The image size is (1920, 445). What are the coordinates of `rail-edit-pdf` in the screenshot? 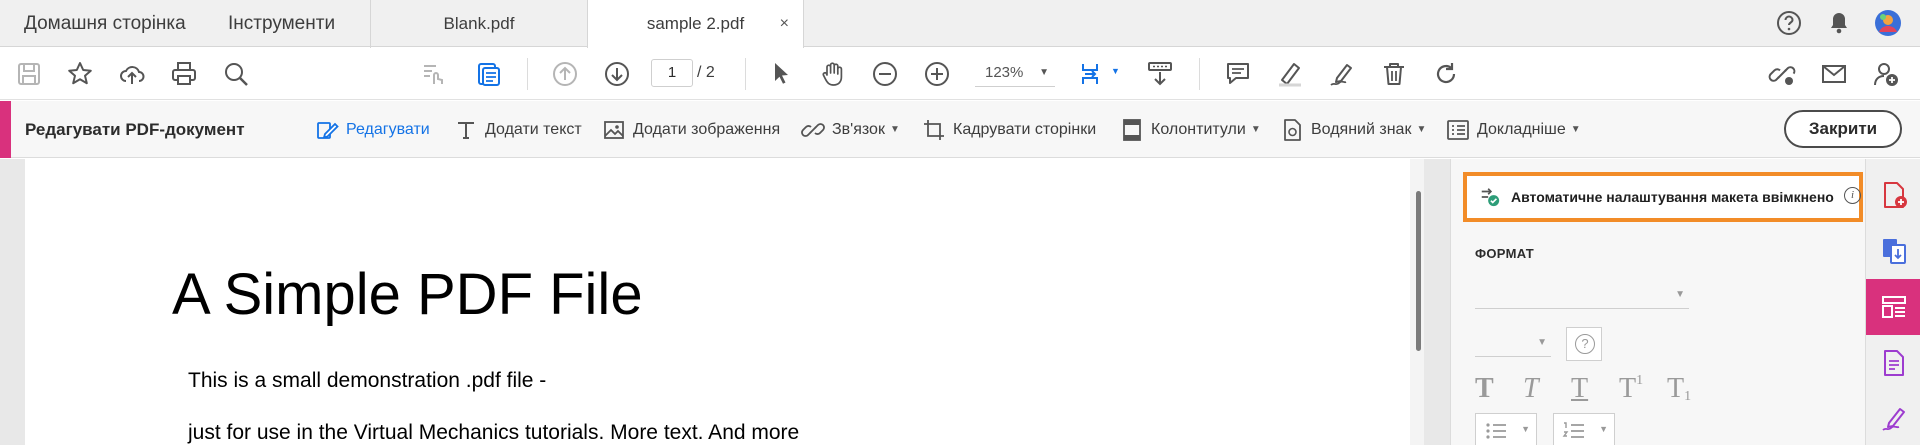 It's located at (1893, 307).